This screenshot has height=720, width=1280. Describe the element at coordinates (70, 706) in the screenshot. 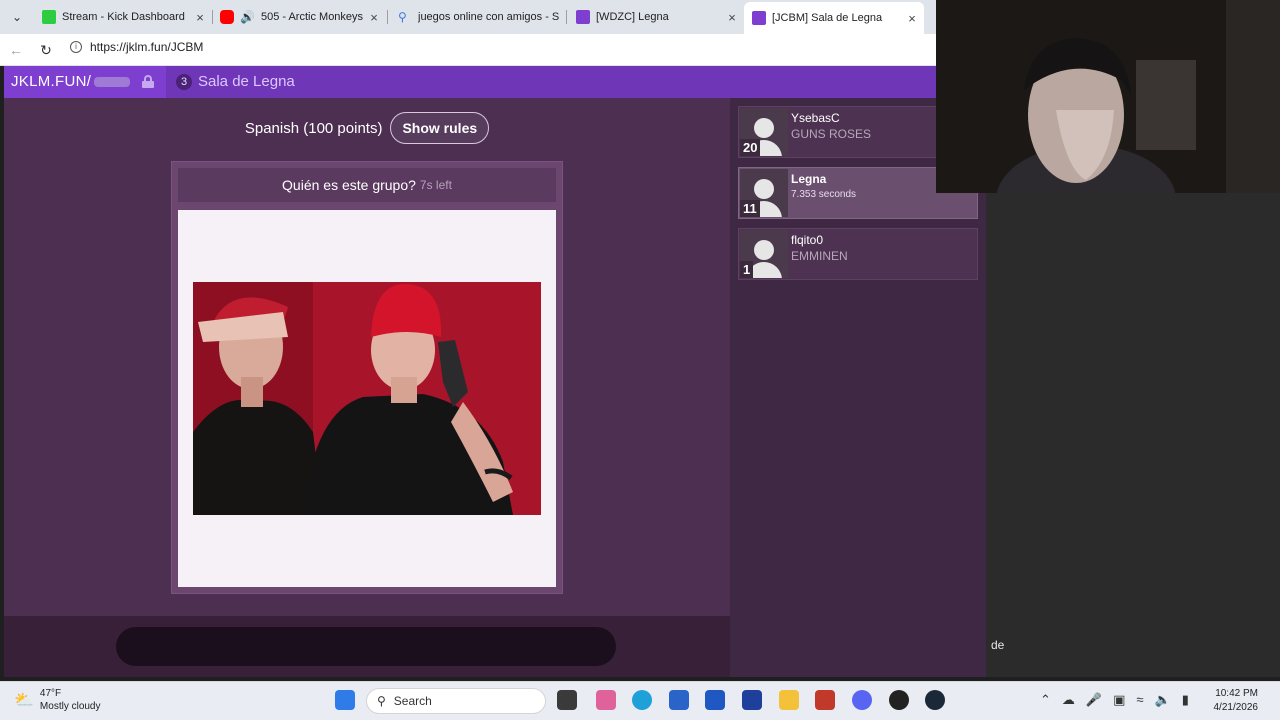

I see `weather-description: Mostly cloudy` at that location.